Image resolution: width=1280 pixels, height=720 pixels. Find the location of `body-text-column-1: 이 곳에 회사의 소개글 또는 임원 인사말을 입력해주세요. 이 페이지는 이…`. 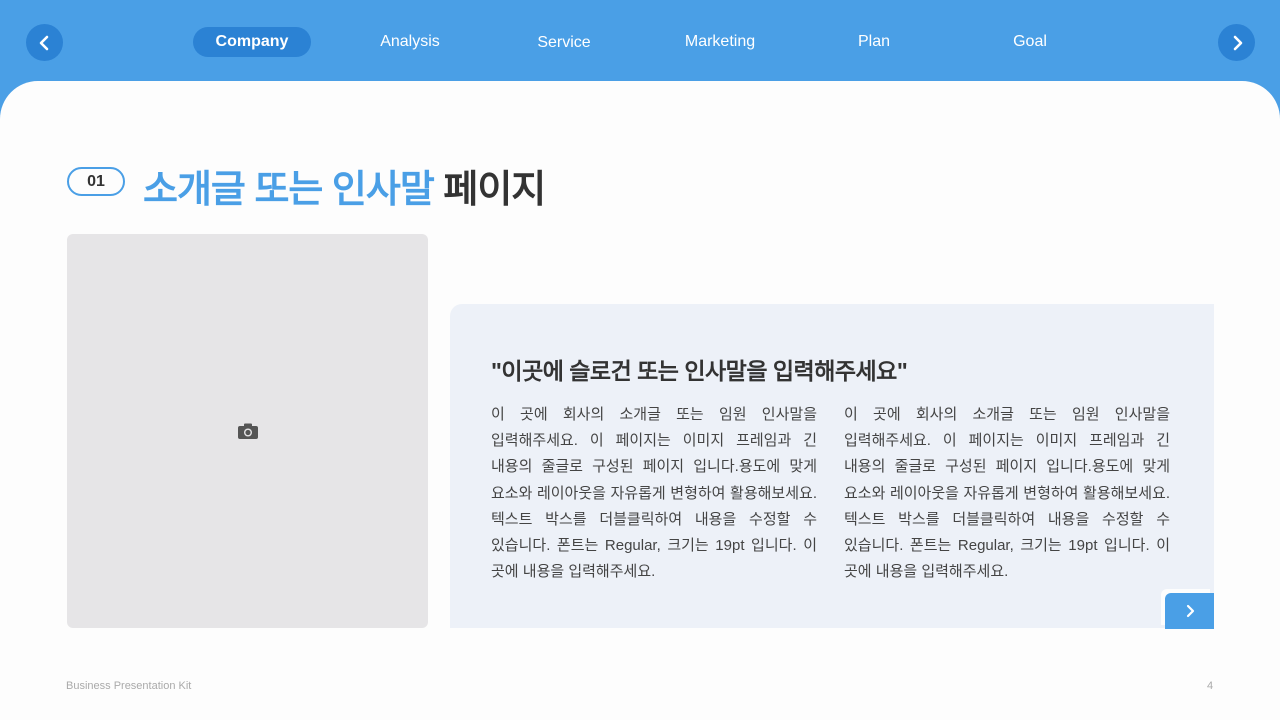

body-text-column-1: 이 곳에 회사의 소개글 또는 임원 인사말을 입력해주세요. 이 페이지는 이… is located at coordinates (654, 493).